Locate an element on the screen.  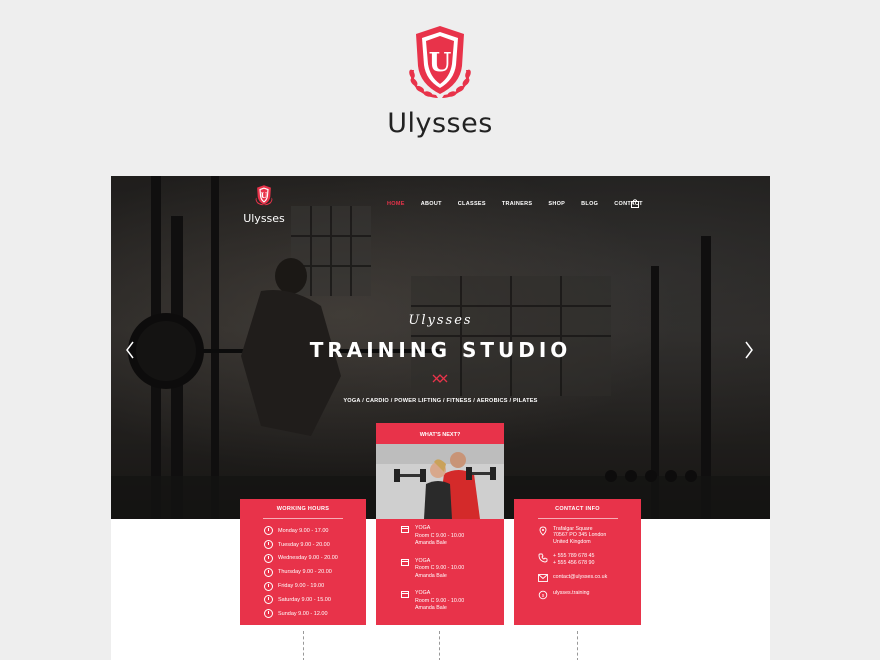
hours-row: Tuesday 9.00 - 20.00 is located at coordinates (301, 545).